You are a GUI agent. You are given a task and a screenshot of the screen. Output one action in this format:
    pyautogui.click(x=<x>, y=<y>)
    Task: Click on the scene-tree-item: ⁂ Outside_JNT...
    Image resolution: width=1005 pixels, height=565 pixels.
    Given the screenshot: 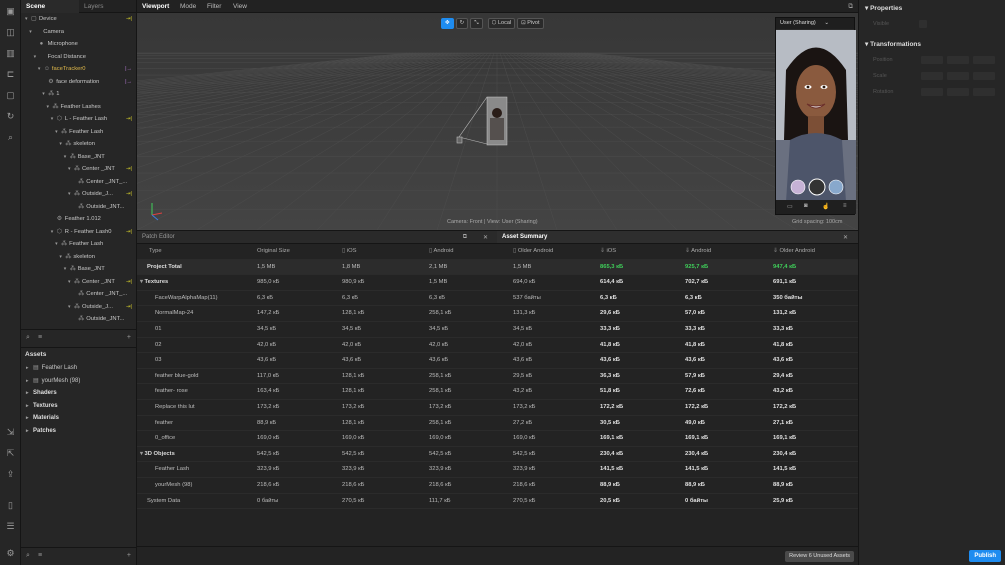 What is the action you would take?
    pyautogui.click(x=78, y=207)
    